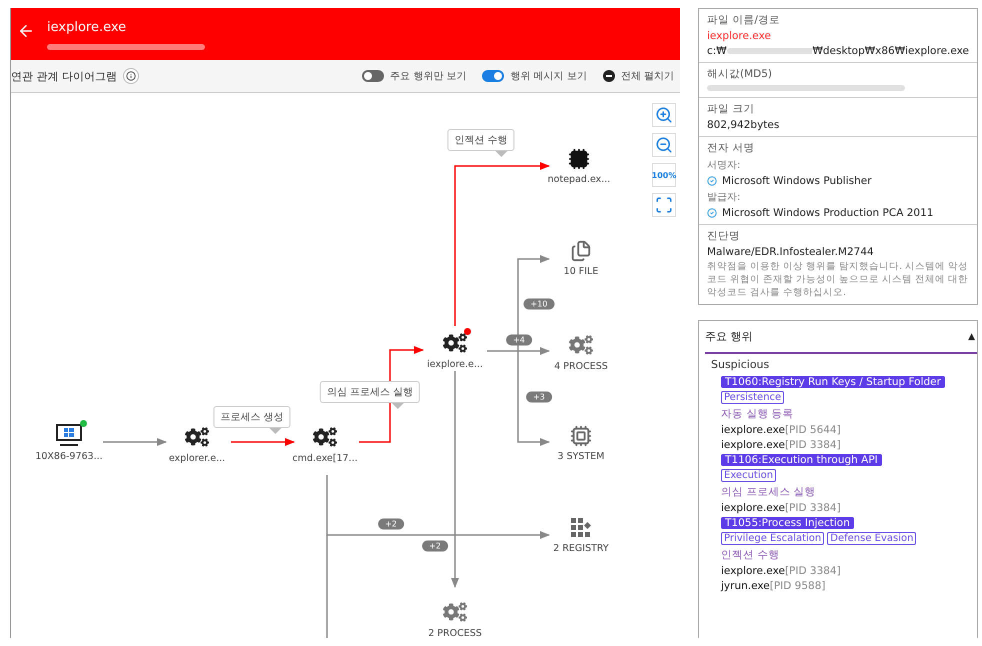 The width and height of the screenshot is (982, 646). I want to click on process-entry: iexplore.exe[PID 5644], so click(781, 430).